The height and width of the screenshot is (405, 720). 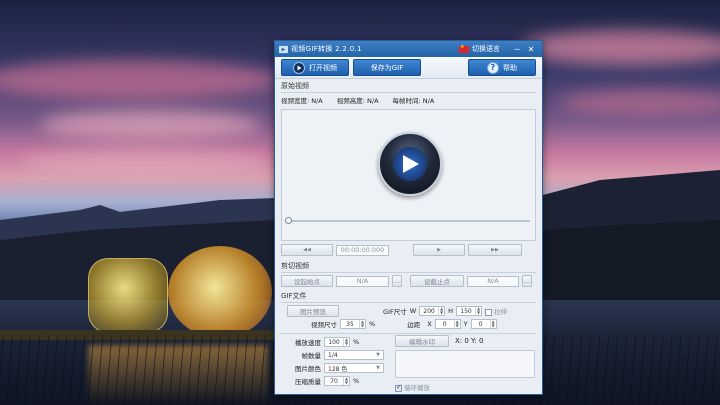 What do you see at coordinates (451, 311) in the screenshot?
I see `height-letter: H` at bounding box center [451, 311].